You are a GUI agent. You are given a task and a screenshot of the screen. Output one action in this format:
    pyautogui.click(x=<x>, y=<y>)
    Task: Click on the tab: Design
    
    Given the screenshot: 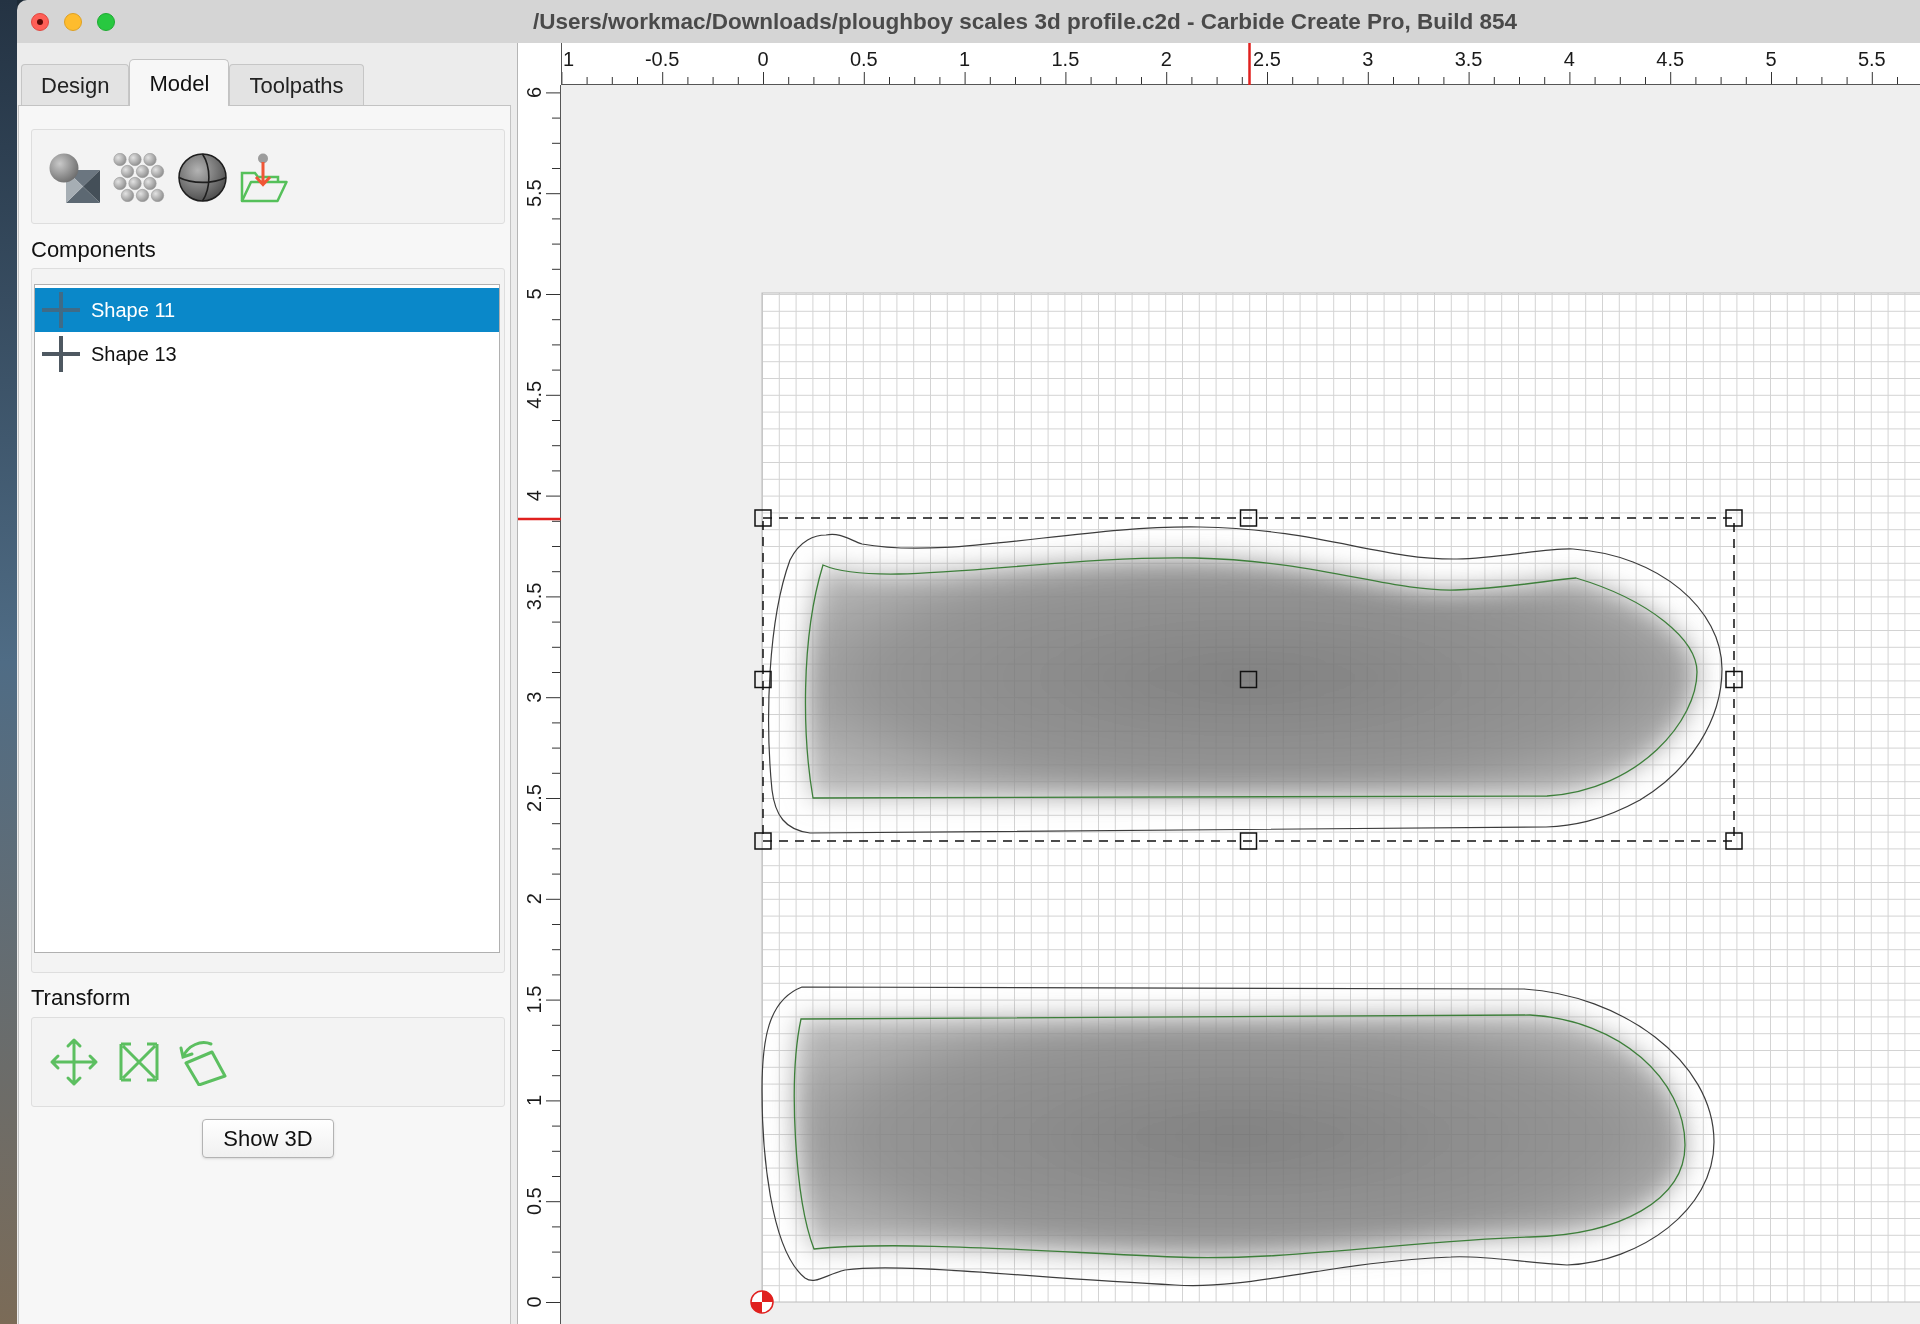 What is the action you would take?
    pyautogui.click(x=75, y=84)
    